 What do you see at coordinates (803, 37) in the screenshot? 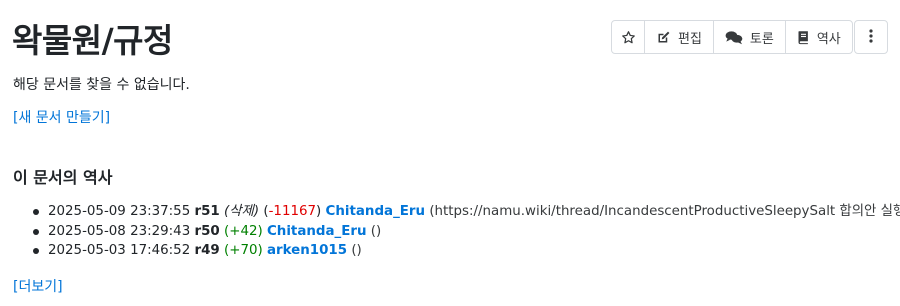
I see `book-icon` at bounding box center [803, 37].